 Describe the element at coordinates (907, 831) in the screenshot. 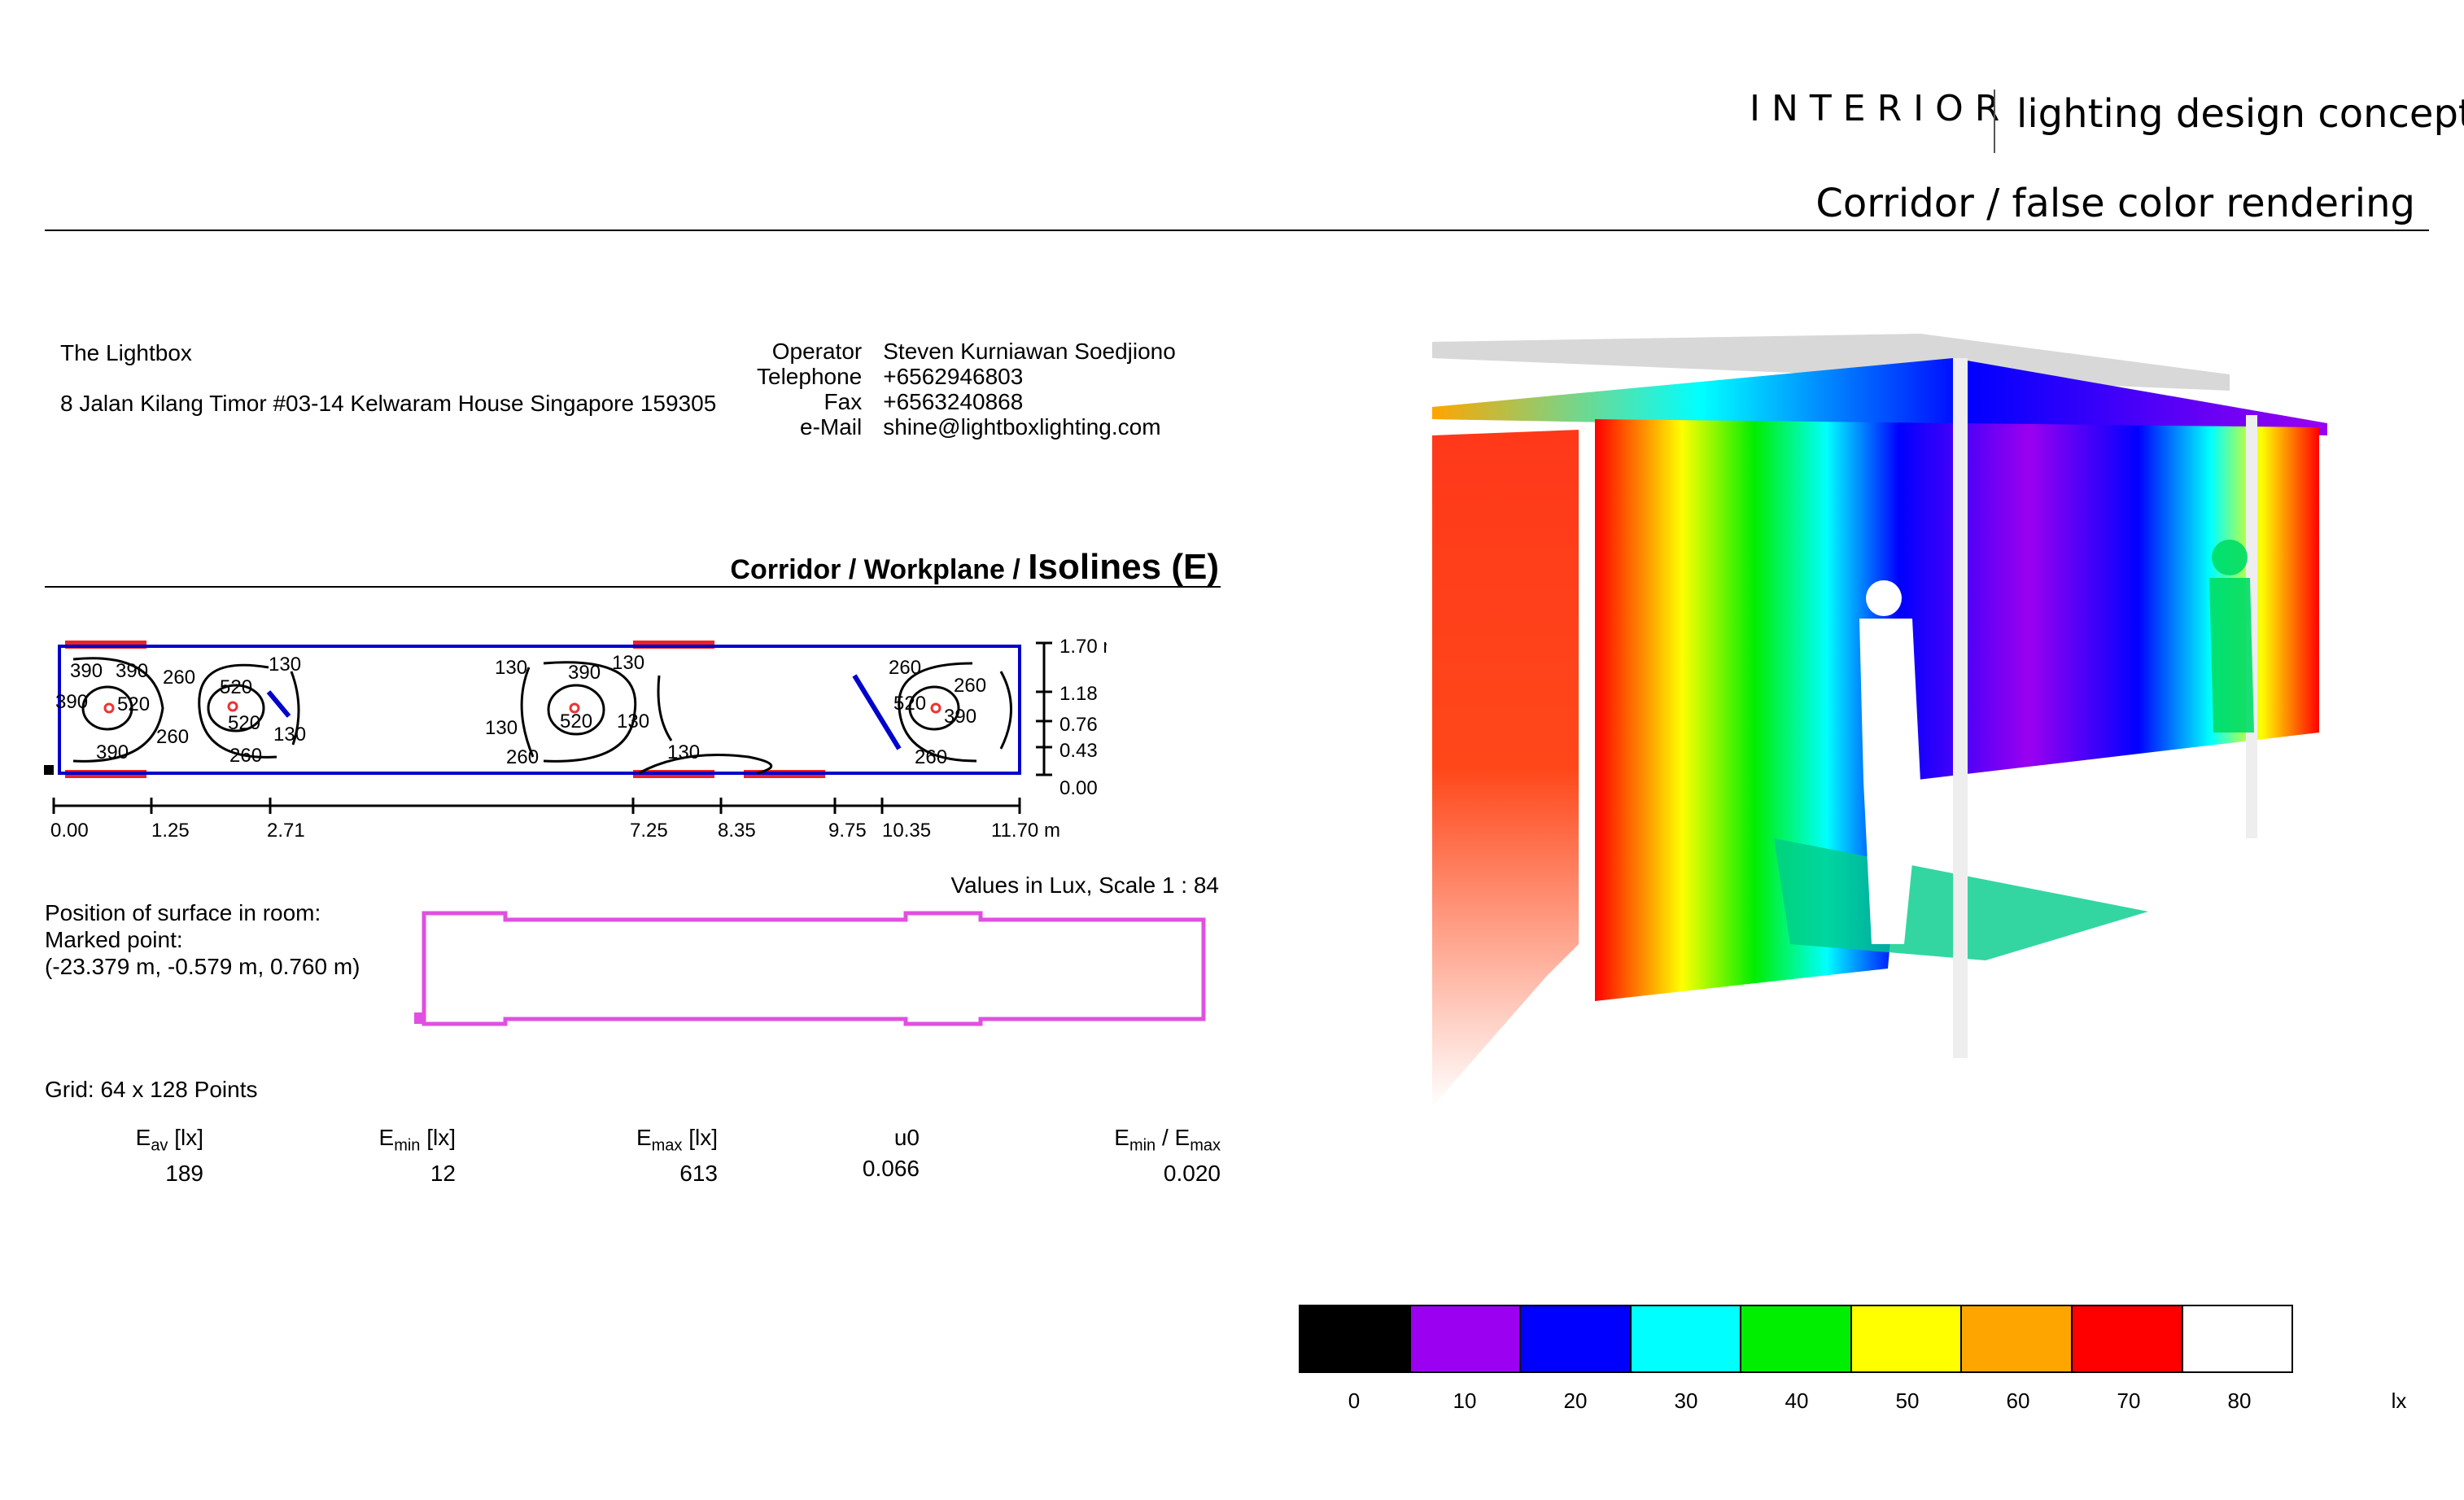

I see `x-tick-label: 10.35` at that location.